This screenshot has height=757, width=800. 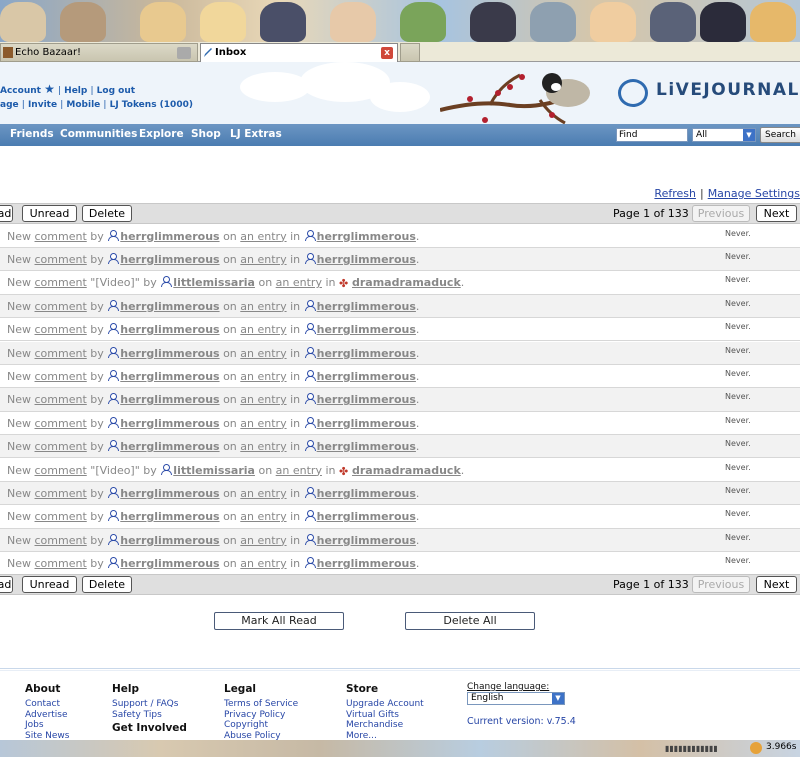 What do you see at coordinates (516, 698) in the screenshot?
I see `language-select: English ▼` at bounding box center [516, 698].